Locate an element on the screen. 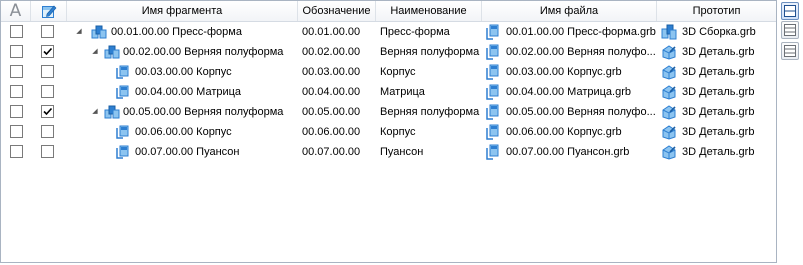 The height and width of the screenshot is (265, 803). designation: 00.02.00.00 is located at coordinates (331, 52).